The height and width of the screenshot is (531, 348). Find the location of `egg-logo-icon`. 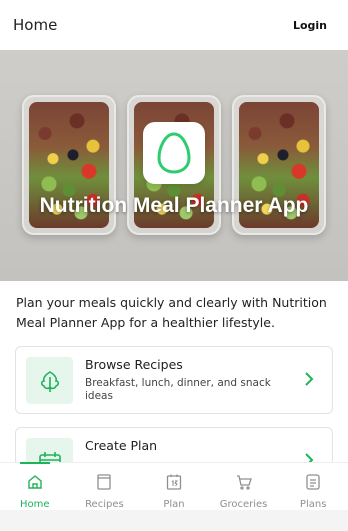

egg-logo-icon is located at coordinates (174, 153).